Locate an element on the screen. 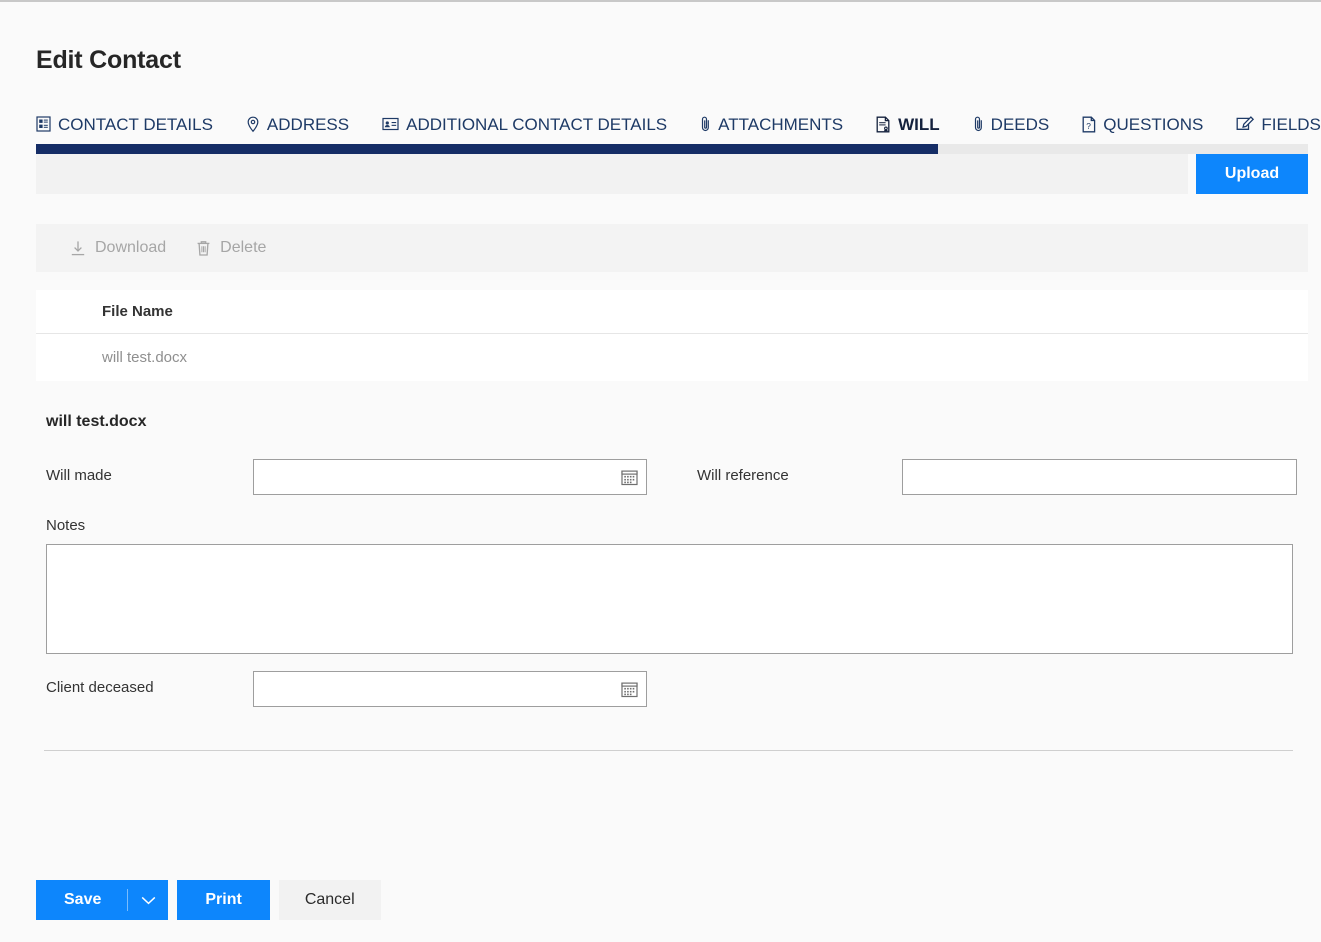 This screenshot has width=1321, height=942. will-made-input is located at coordinates (450, 477).